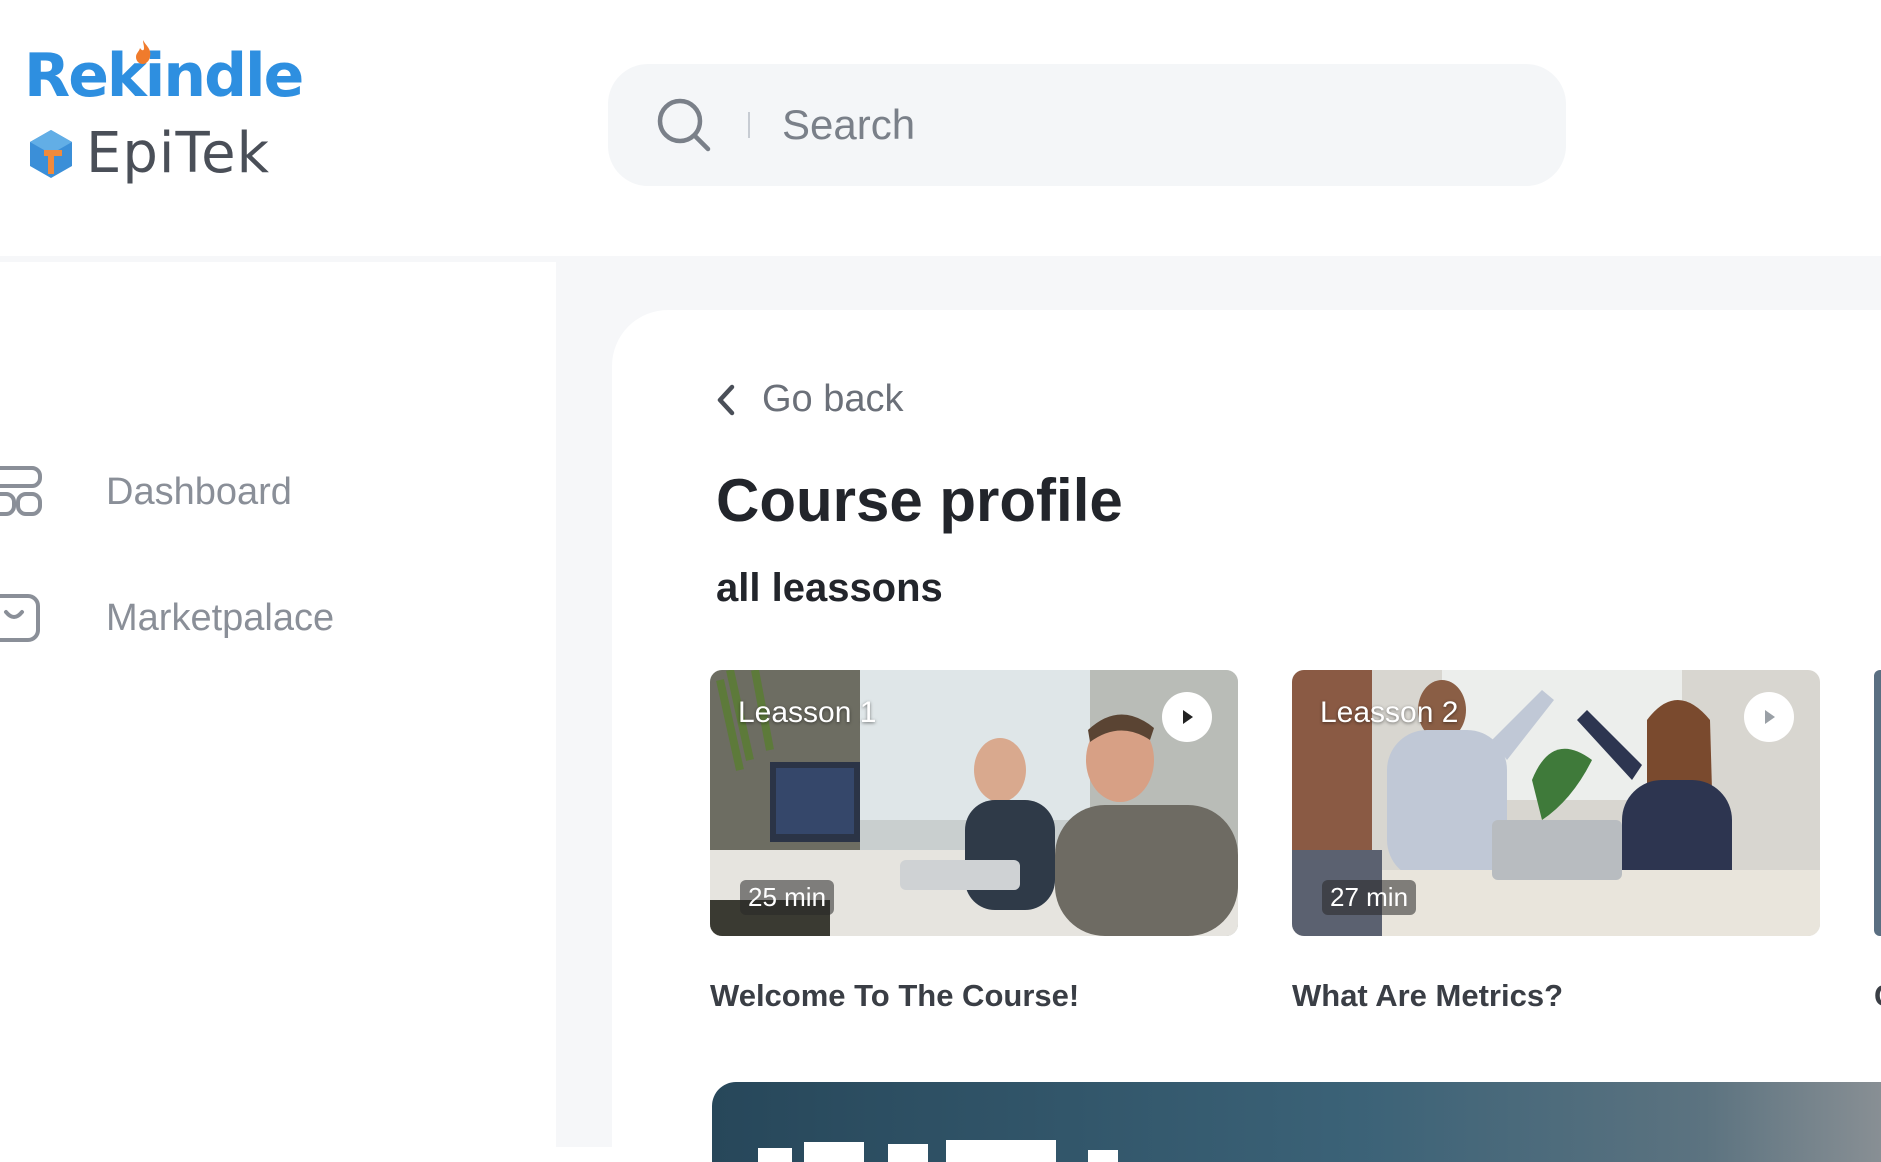  What do you see at coordinates (1296, 1122) in the screenshot?
I see `course-banner` at bounding box center [1296, 1122].